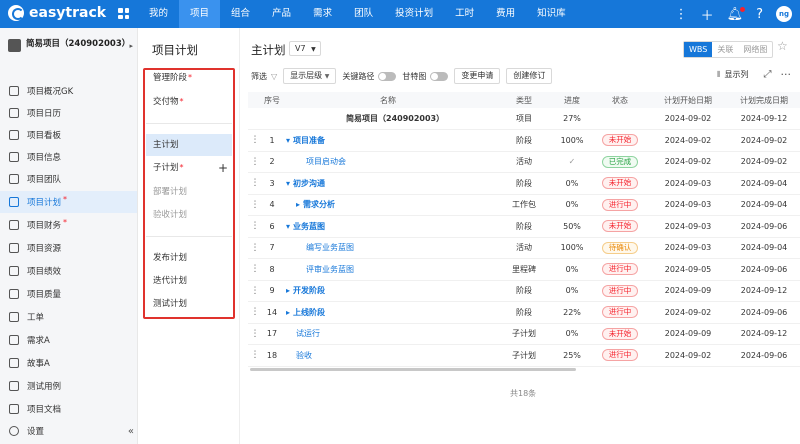  What do you see at coordinates (57, 13) in the screenshot?
I see `app-logo: easytrack` at bounding box center [57, 13].